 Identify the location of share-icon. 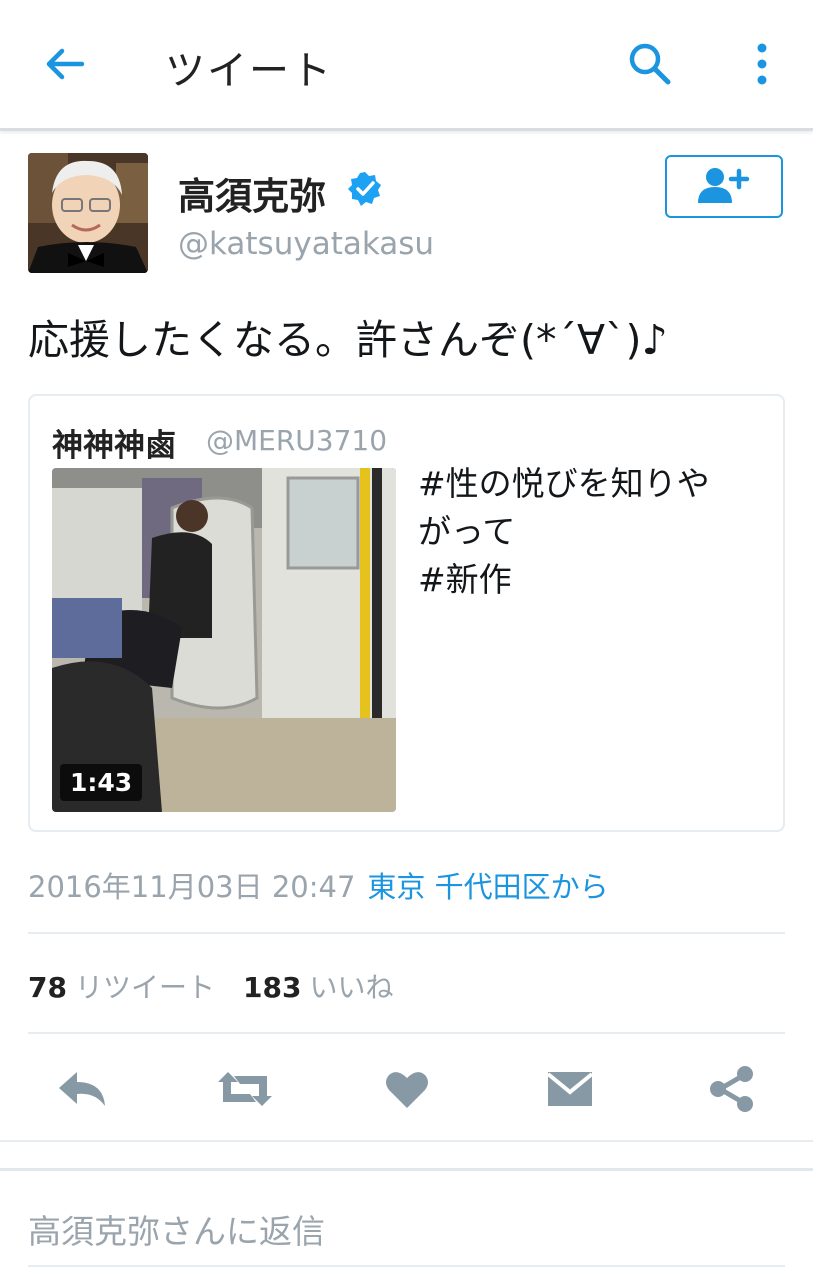
(732, 1089).